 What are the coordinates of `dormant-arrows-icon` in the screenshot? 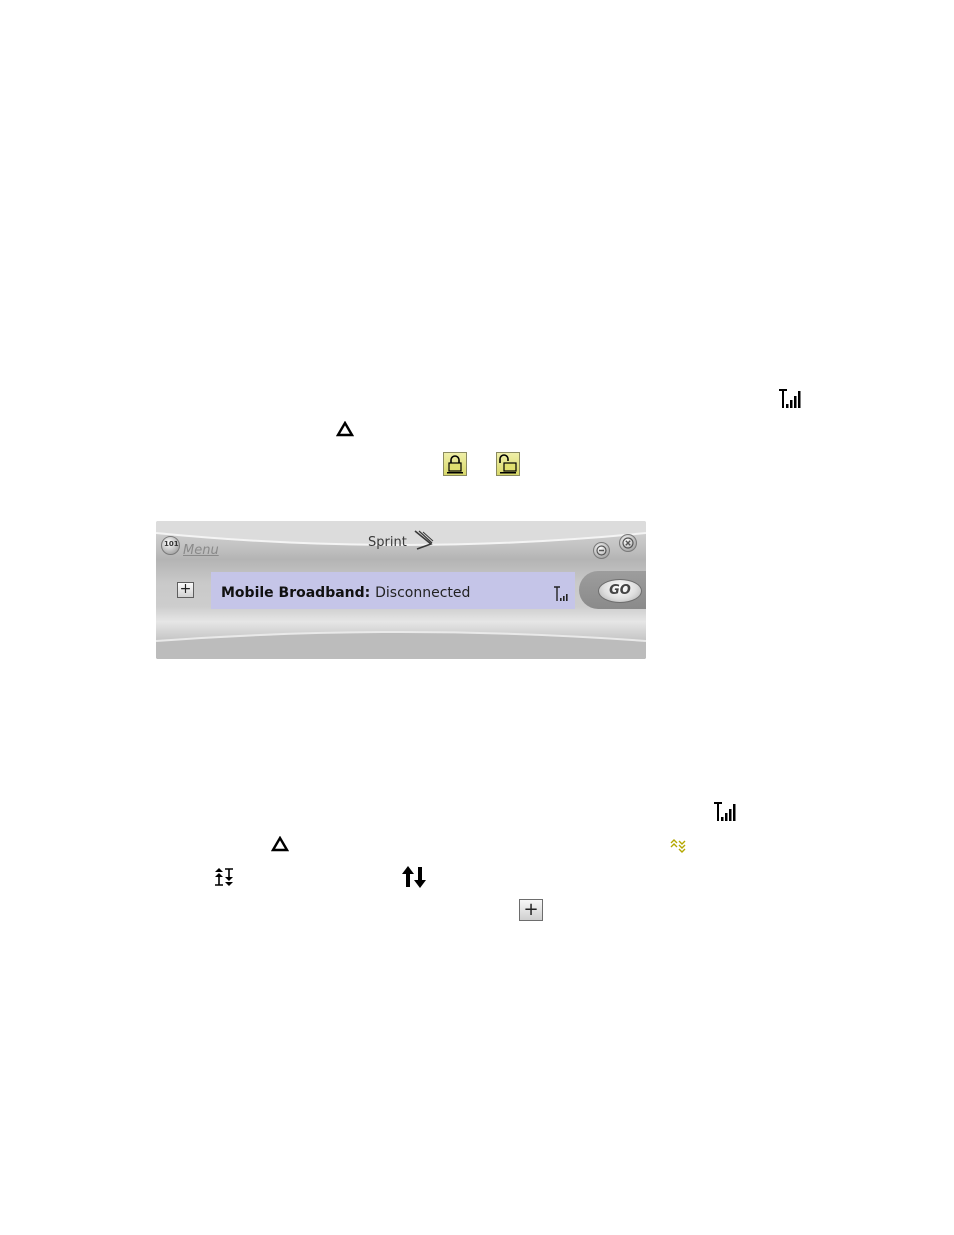 It's located at (678, 846).